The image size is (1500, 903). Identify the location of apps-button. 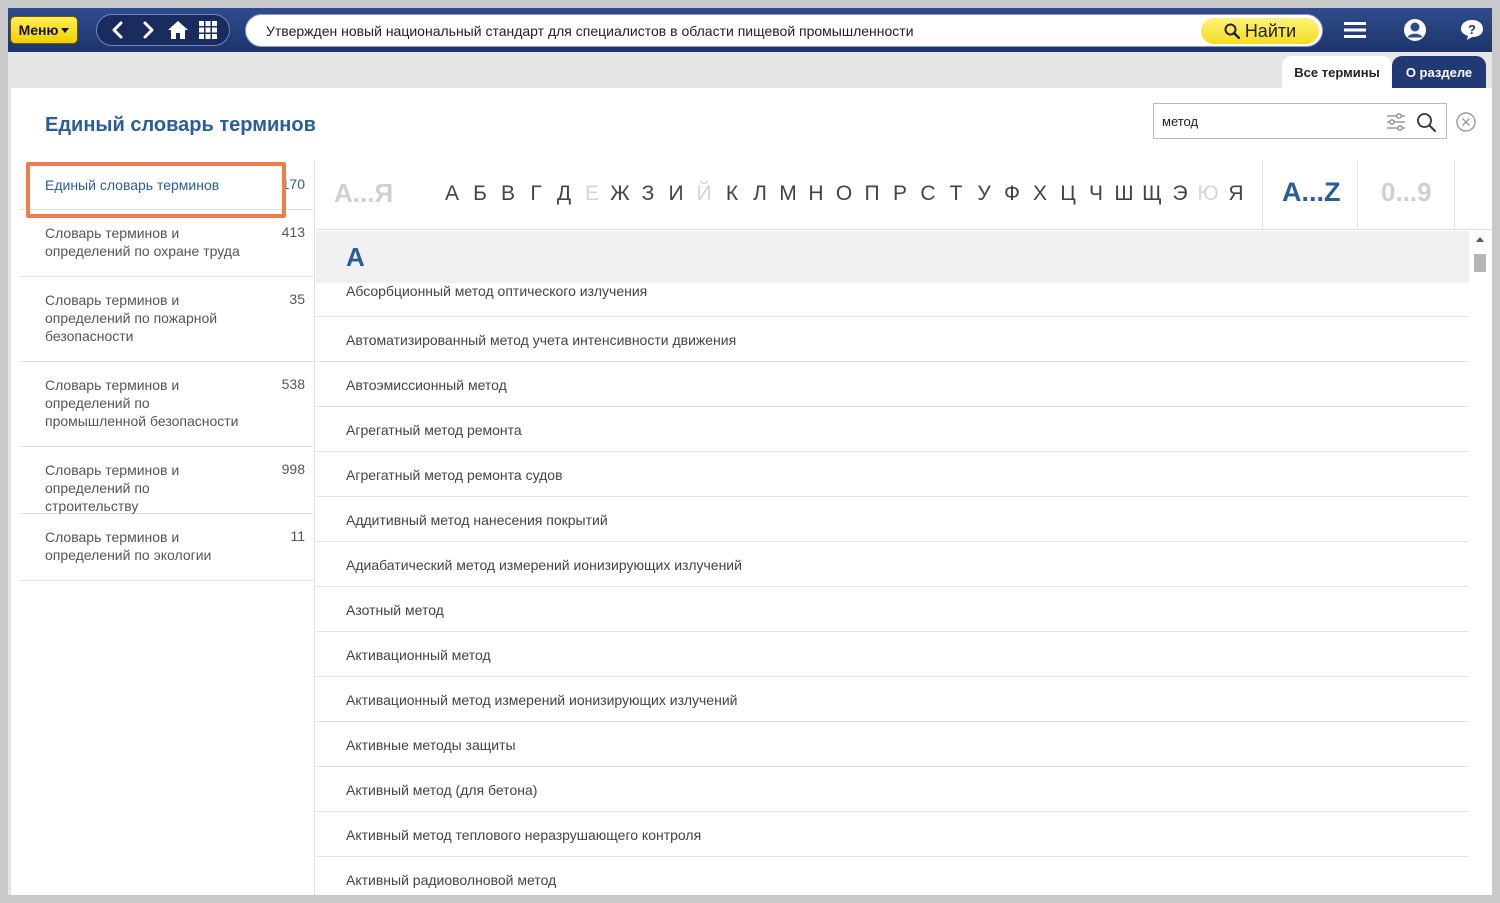
(208, 30).